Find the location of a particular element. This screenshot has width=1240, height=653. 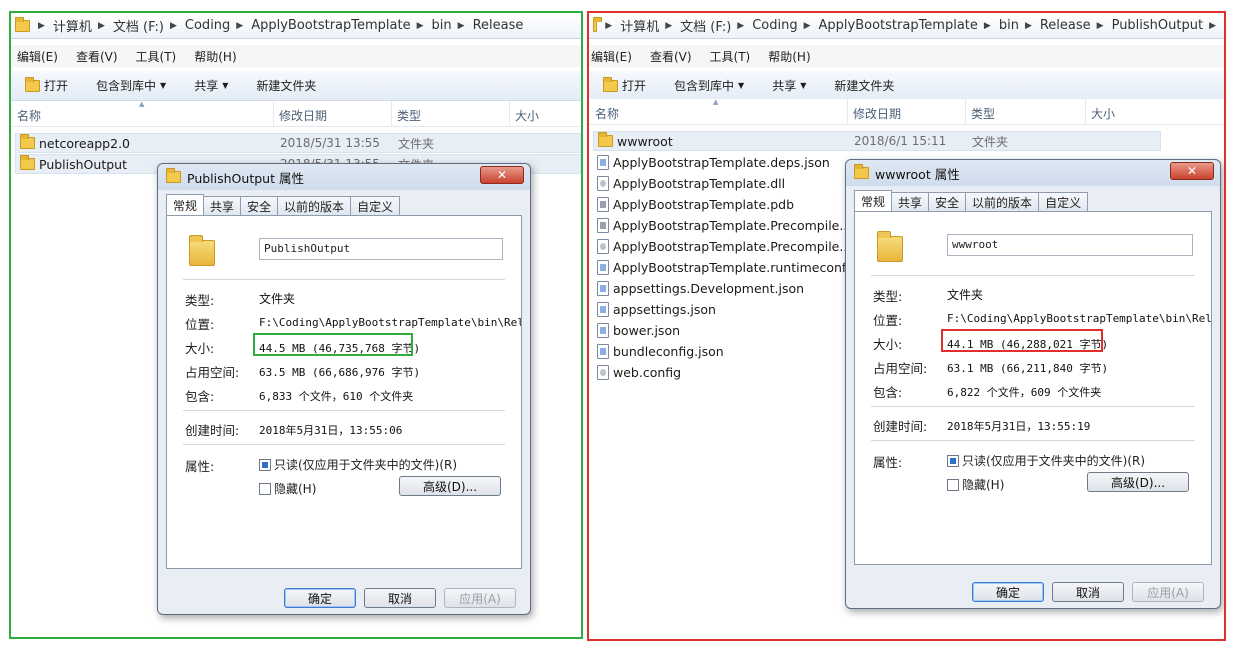

list-item: ApplyBootstrapTemplate.pdb is located at coordinates (693, 204).